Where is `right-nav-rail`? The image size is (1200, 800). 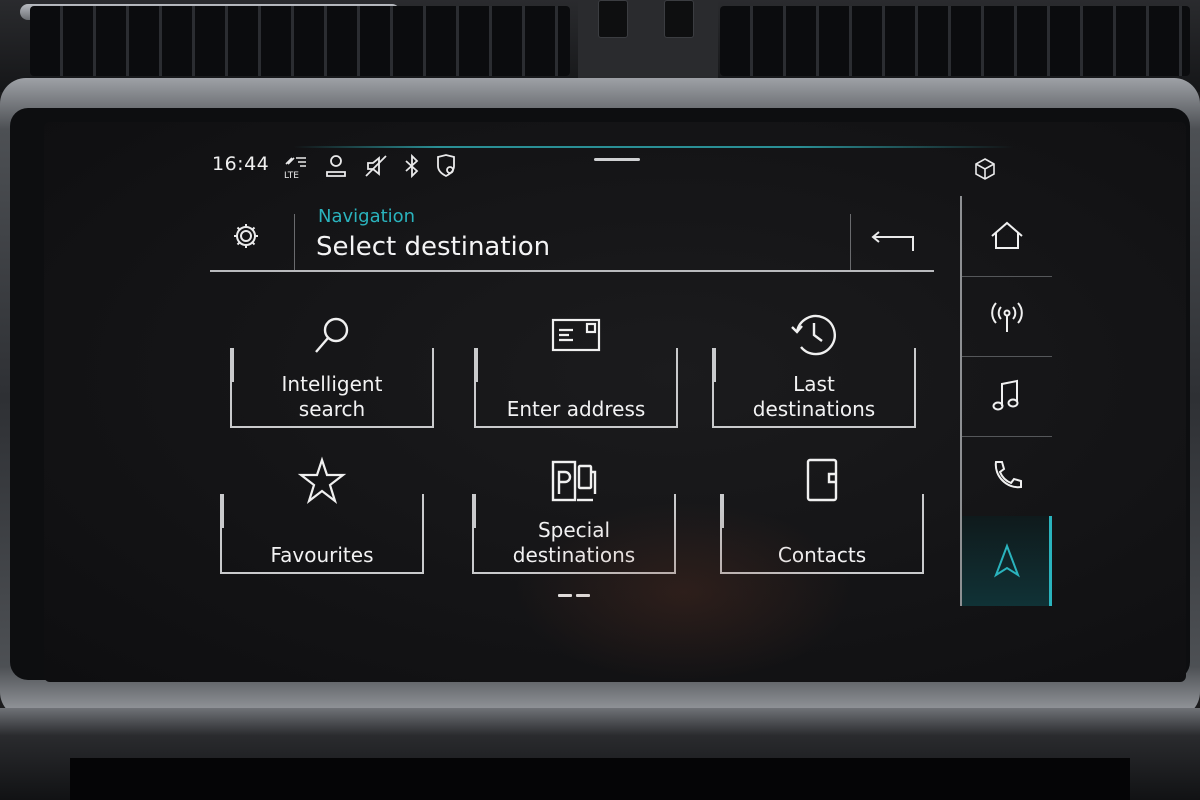
right-nav-rail is located at coordinates (1007, 401).